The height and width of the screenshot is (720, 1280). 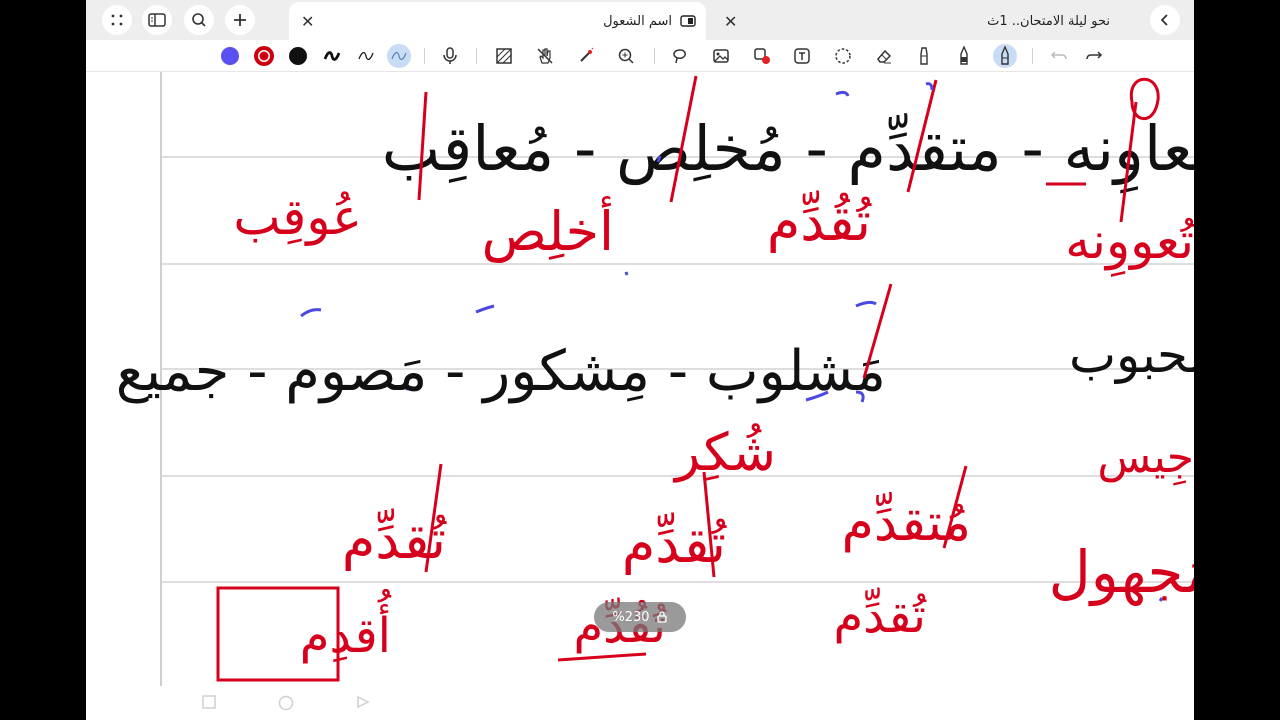 I want to click on red-word: جِيس, so click(x=1145, y=459).